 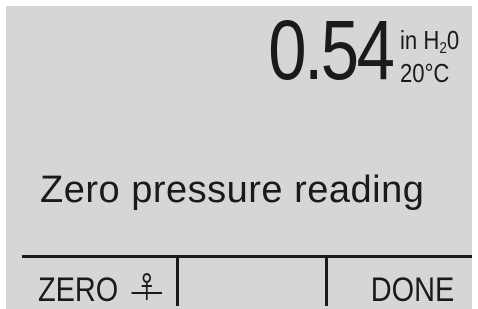 What do you see at coordinates (443, 48) in the screenshot?
I see `unit-subscript: 2` at bounding box center [443, 48].